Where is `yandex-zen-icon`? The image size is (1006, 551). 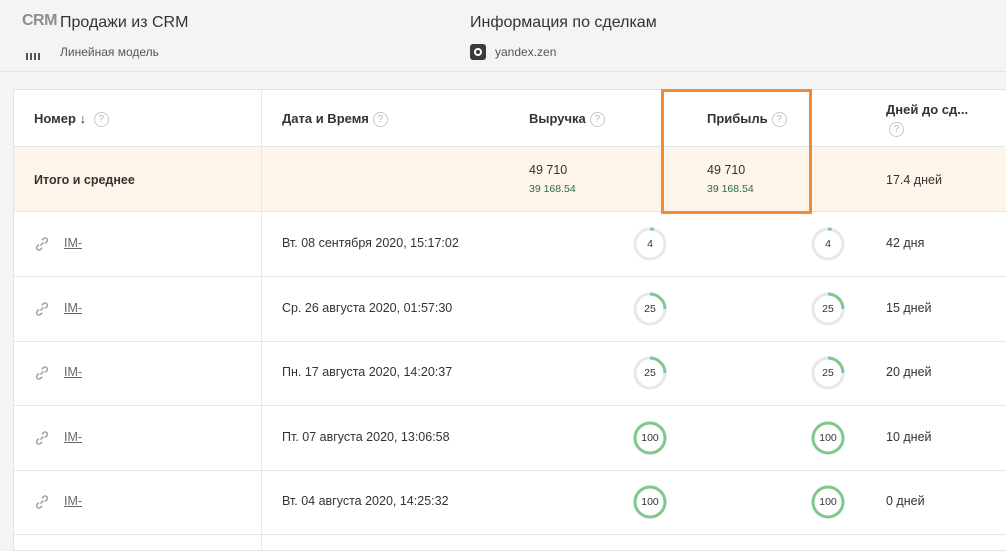 yandex-zen-icon is located at coordinates (478, 52).